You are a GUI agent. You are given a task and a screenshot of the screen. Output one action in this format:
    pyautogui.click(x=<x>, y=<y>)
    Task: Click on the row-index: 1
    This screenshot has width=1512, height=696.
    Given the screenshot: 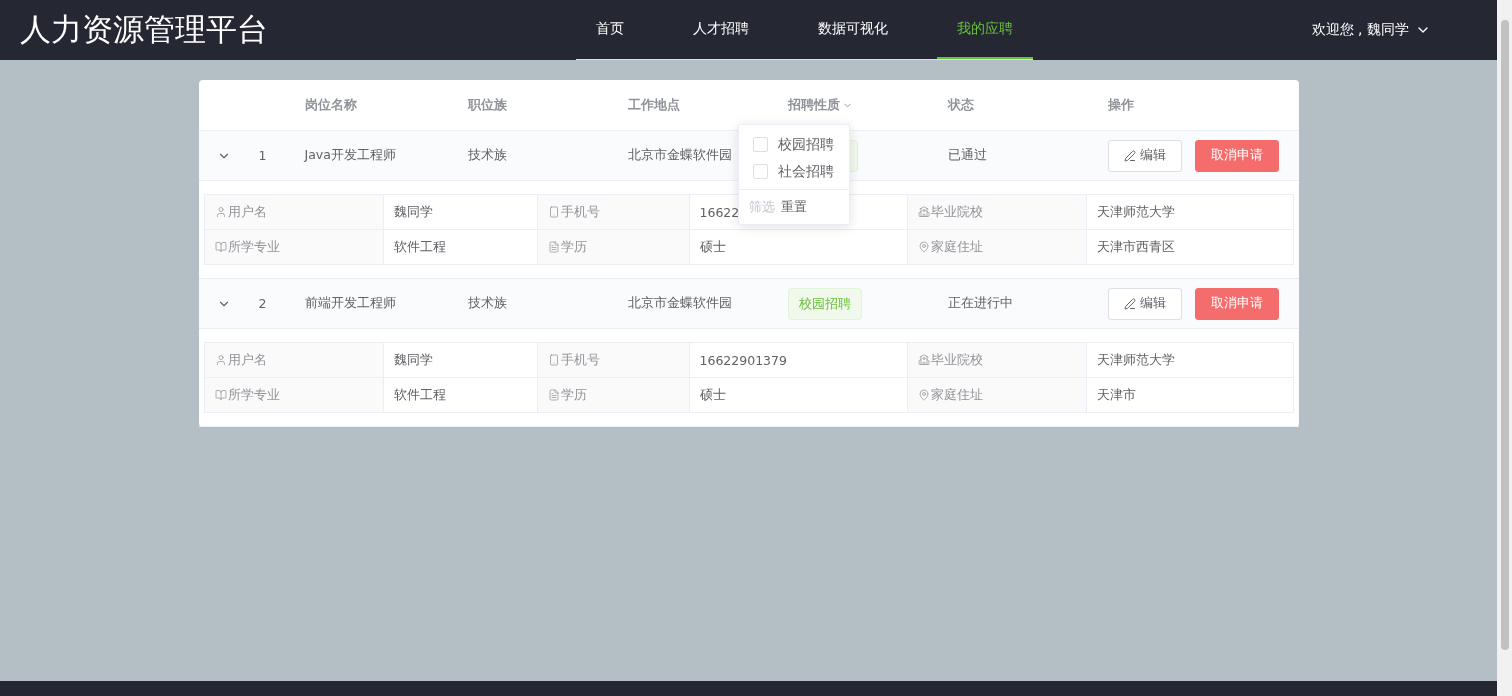 What is the action you would take?
    pyautogui.click(x=262, y=155)
    